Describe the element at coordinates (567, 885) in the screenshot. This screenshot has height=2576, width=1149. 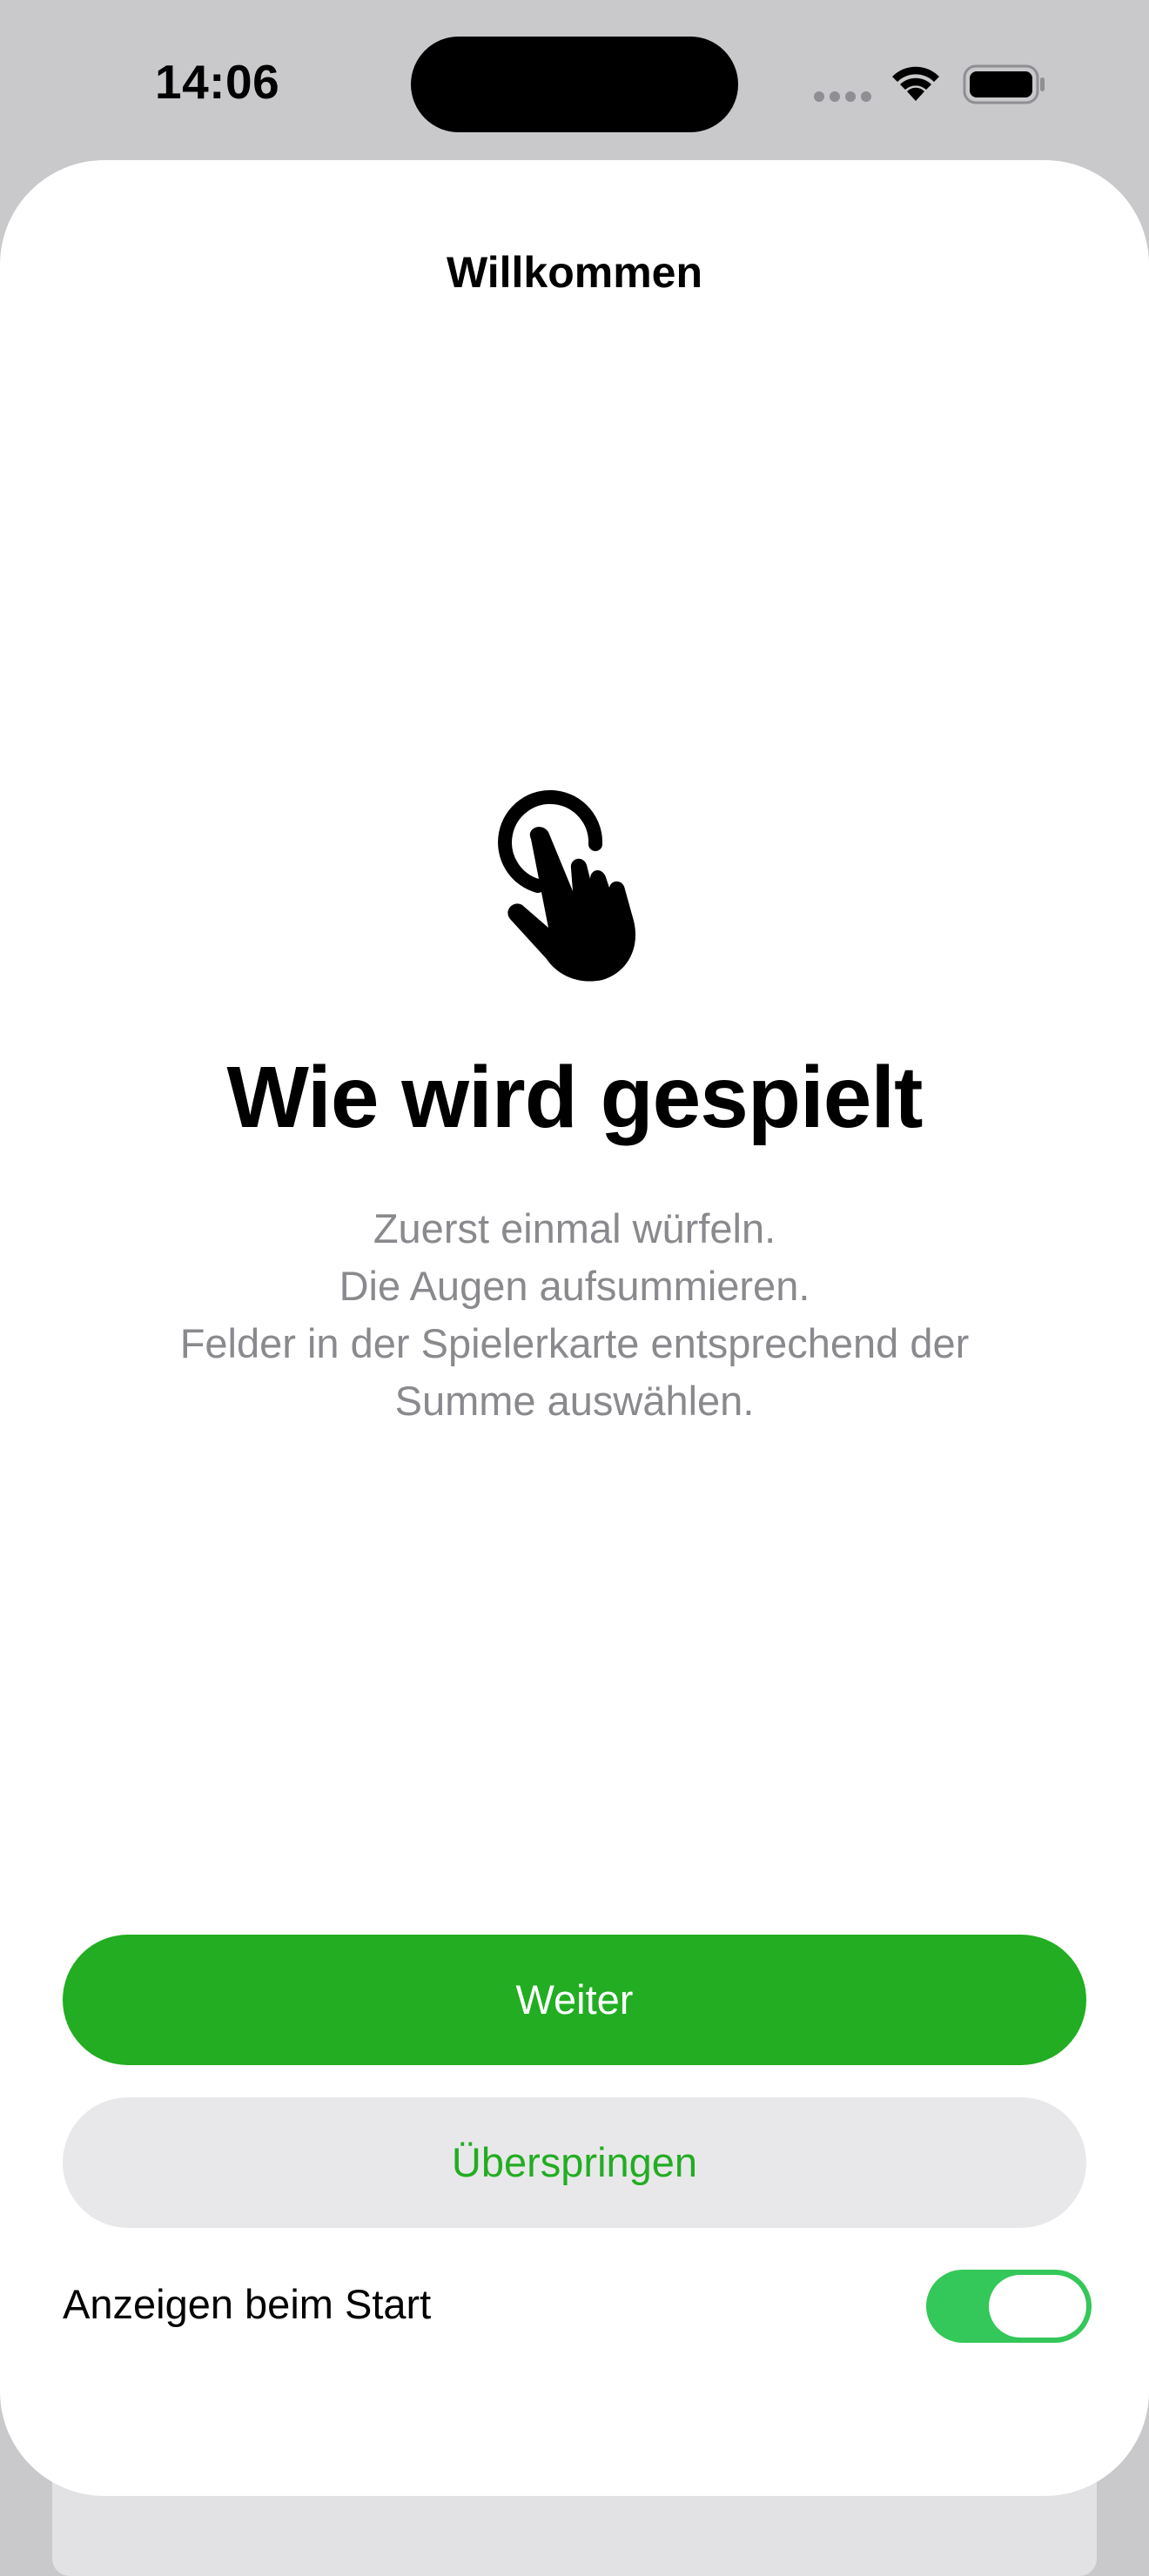
I see `hand-tap-icon` at that location.